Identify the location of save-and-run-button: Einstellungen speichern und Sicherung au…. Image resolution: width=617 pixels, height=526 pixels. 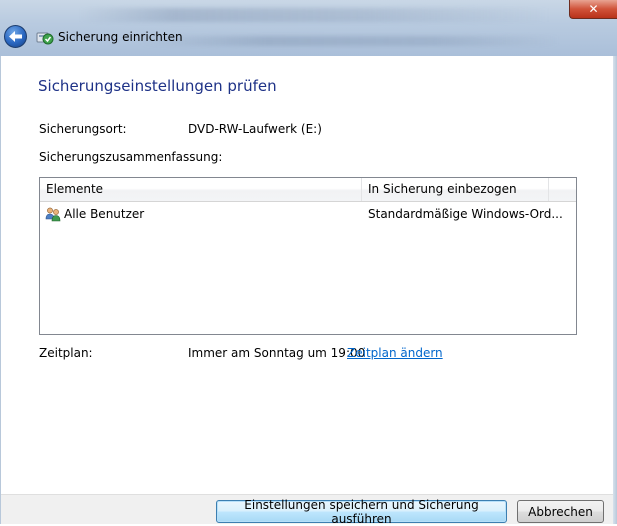
(361, 512).